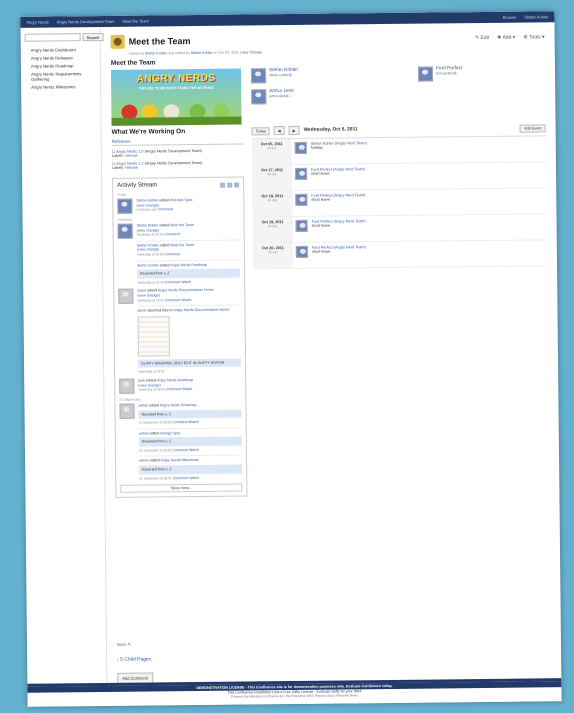 The image size is (574, 713). What do you see at coordinates (279, 131) in the screenshot?
I see `prev-button: ◀` at bounding box center [279, 131].